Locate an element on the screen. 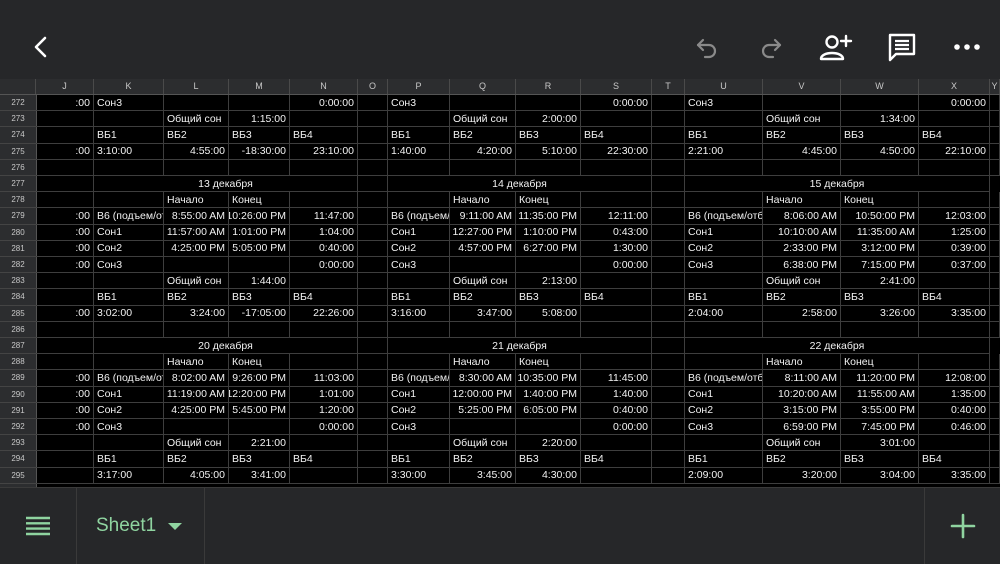 Image resolution: width=1000 pixels, height=564 pixels. cell-u274: ВБ1 is located at coordinates (724, 135).